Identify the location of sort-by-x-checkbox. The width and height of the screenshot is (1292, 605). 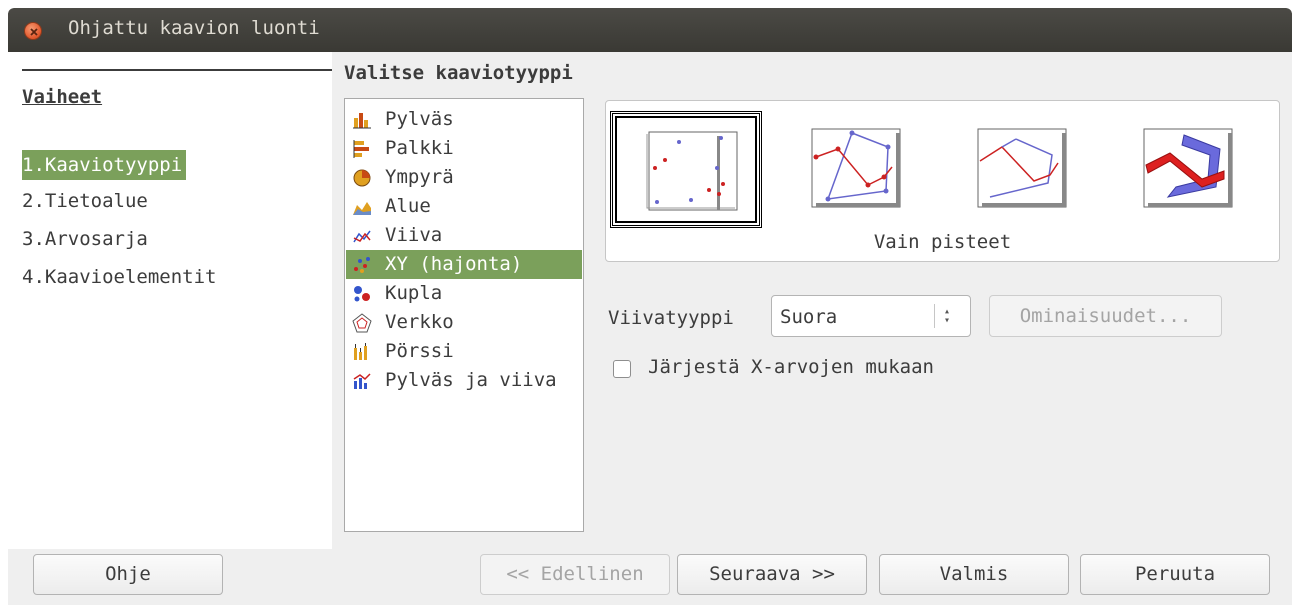
(622, 369).